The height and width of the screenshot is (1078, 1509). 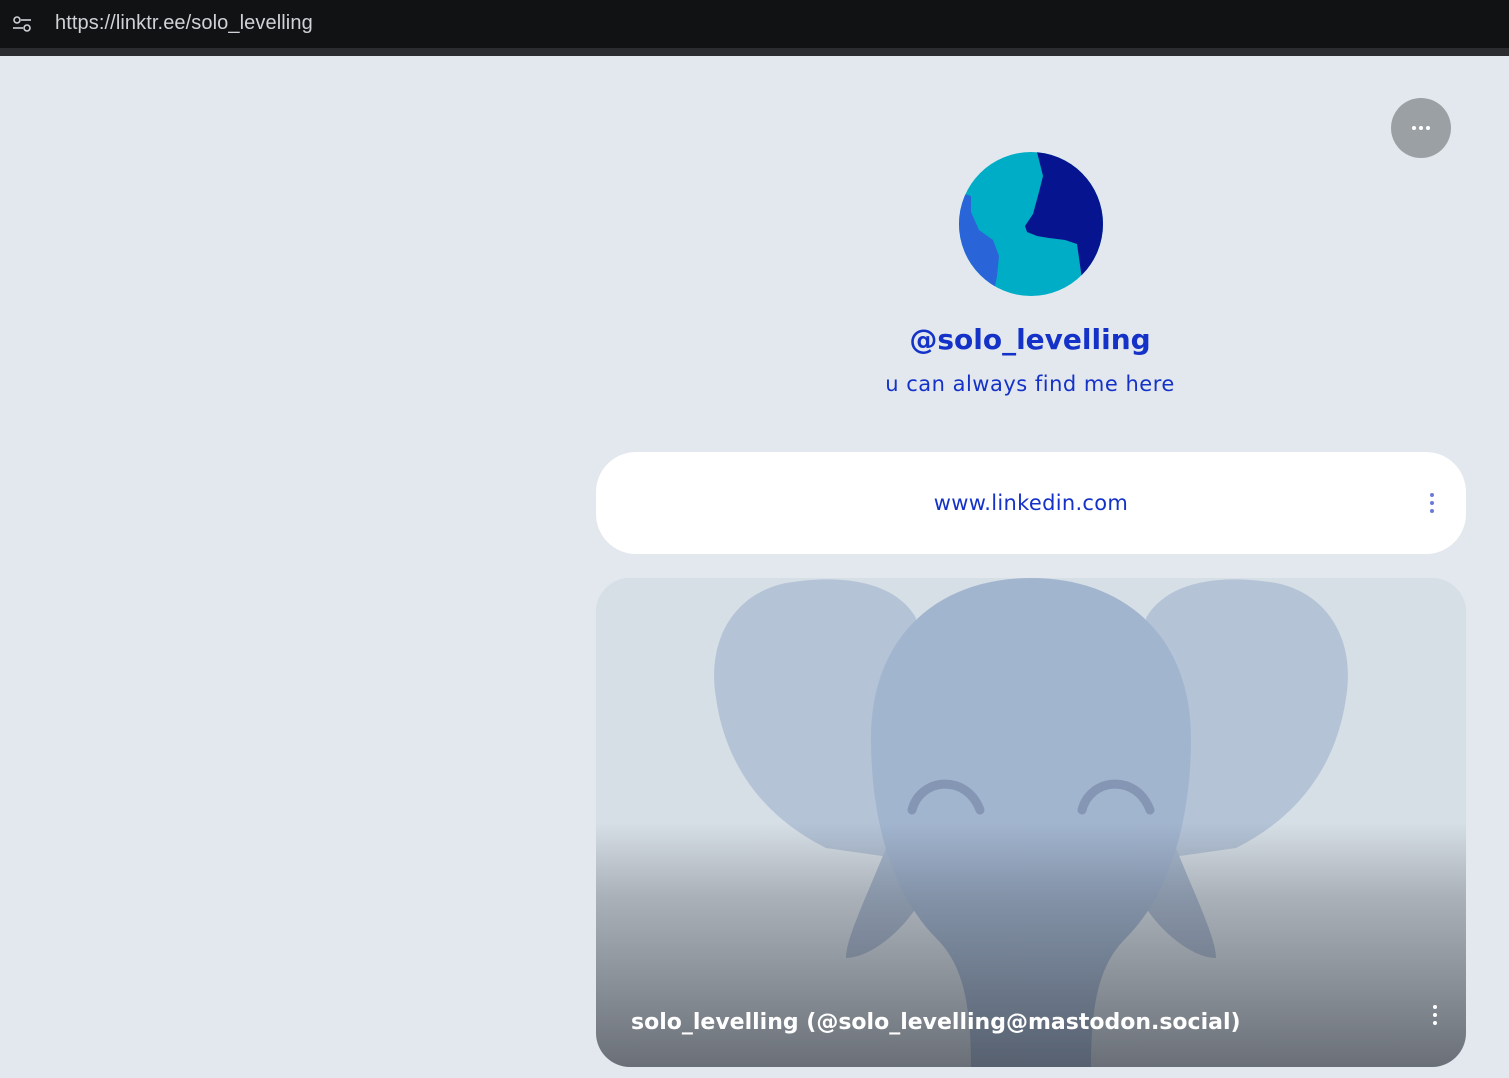 I want to click on link-button-linkedin: www.linkedin.com, so click(x=1031, y=503).